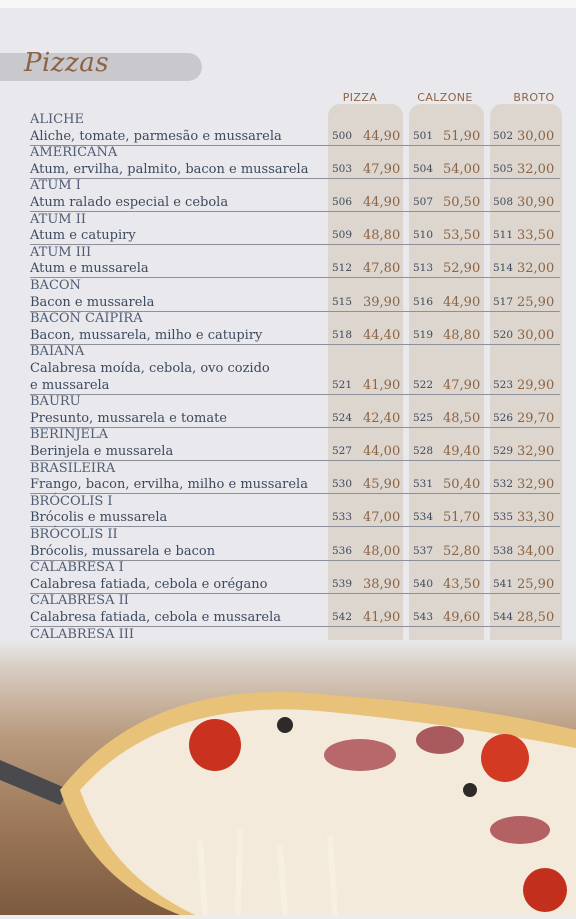 This screenshot has width=576, height=919. I want to click on pizza-price: 38,90, so click(382, 584).